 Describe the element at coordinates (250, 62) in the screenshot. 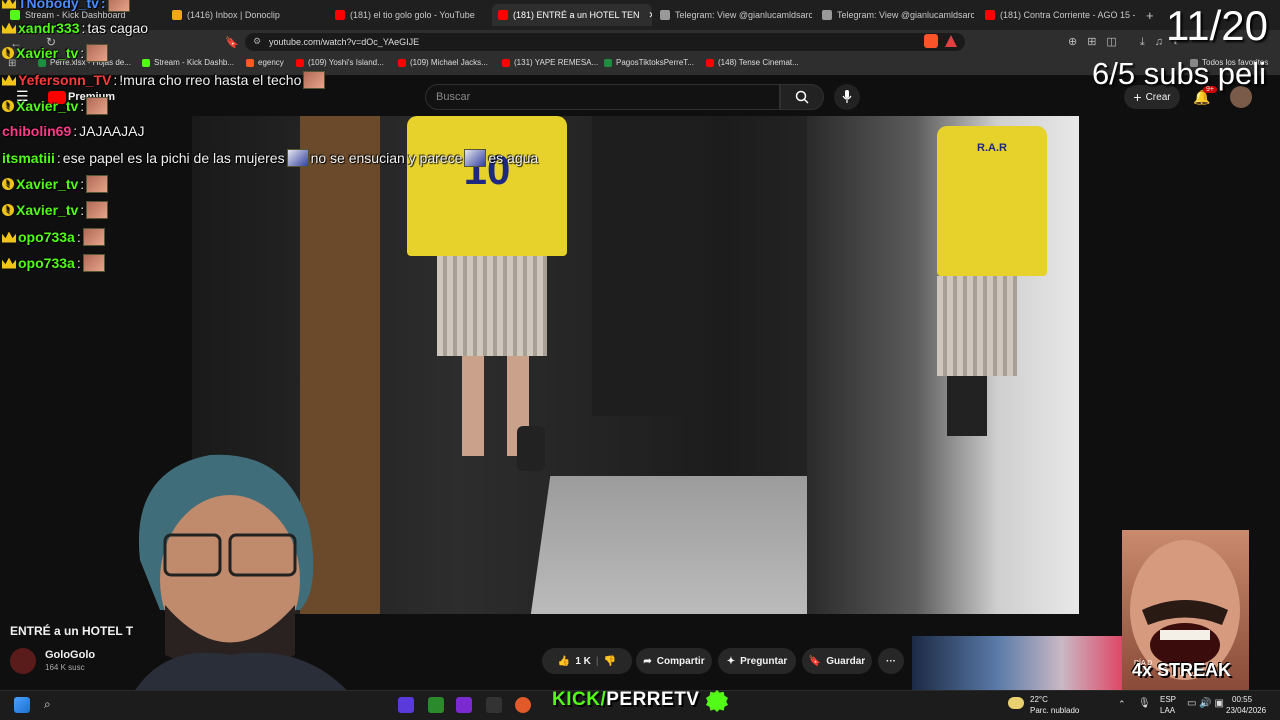

I see `egency-icon` at that location.